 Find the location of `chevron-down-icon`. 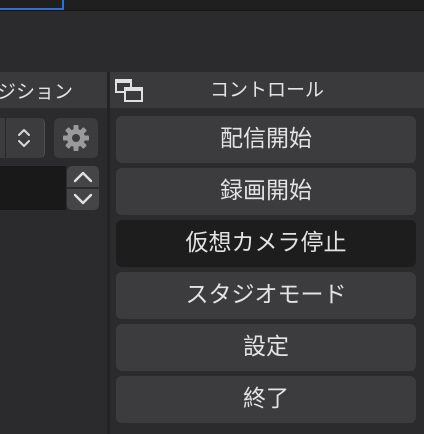

chevron-down-icon is located at coordinates (83, 199).